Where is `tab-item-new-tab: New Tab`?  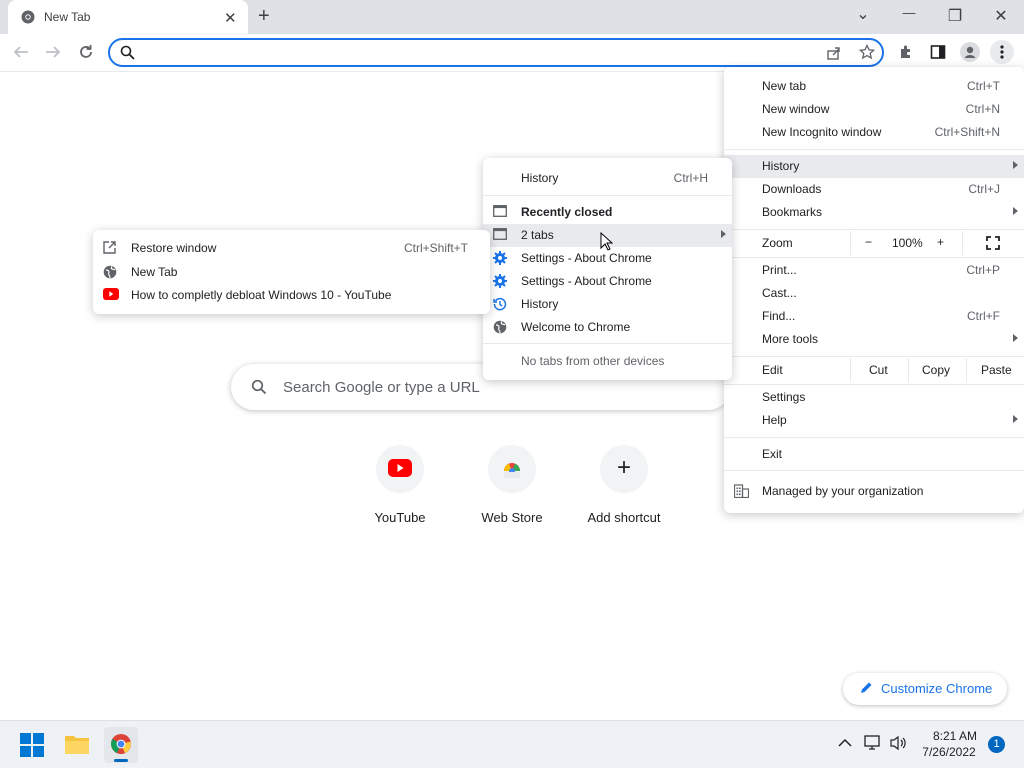 tab-item-new-tab: New Tab is located at coordinates (291, 272).